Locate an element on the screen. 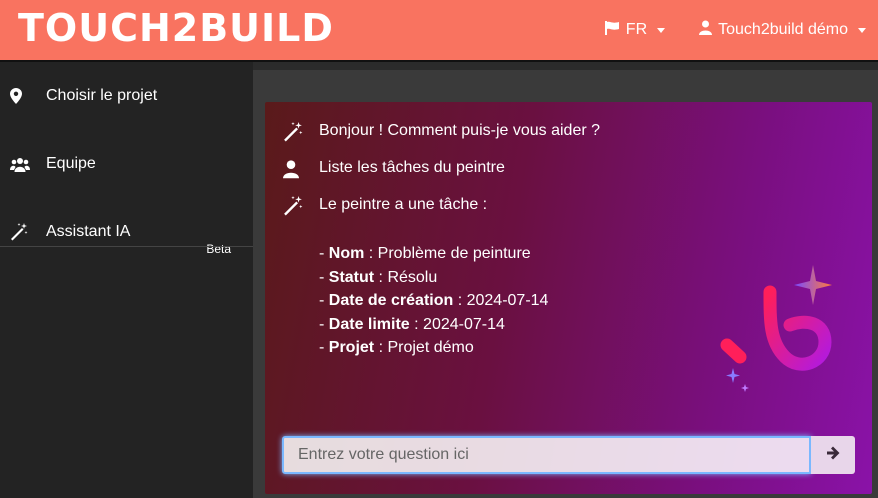  task-field-projet: - Projet : Projet démo is located at coordinates (396, 347).